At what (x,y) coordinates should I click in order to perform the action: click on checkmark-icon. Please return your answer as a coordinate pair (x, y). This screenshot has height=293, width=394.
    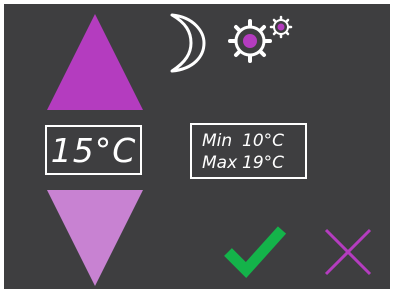
    Looking at the image, I should click on (255, 252).